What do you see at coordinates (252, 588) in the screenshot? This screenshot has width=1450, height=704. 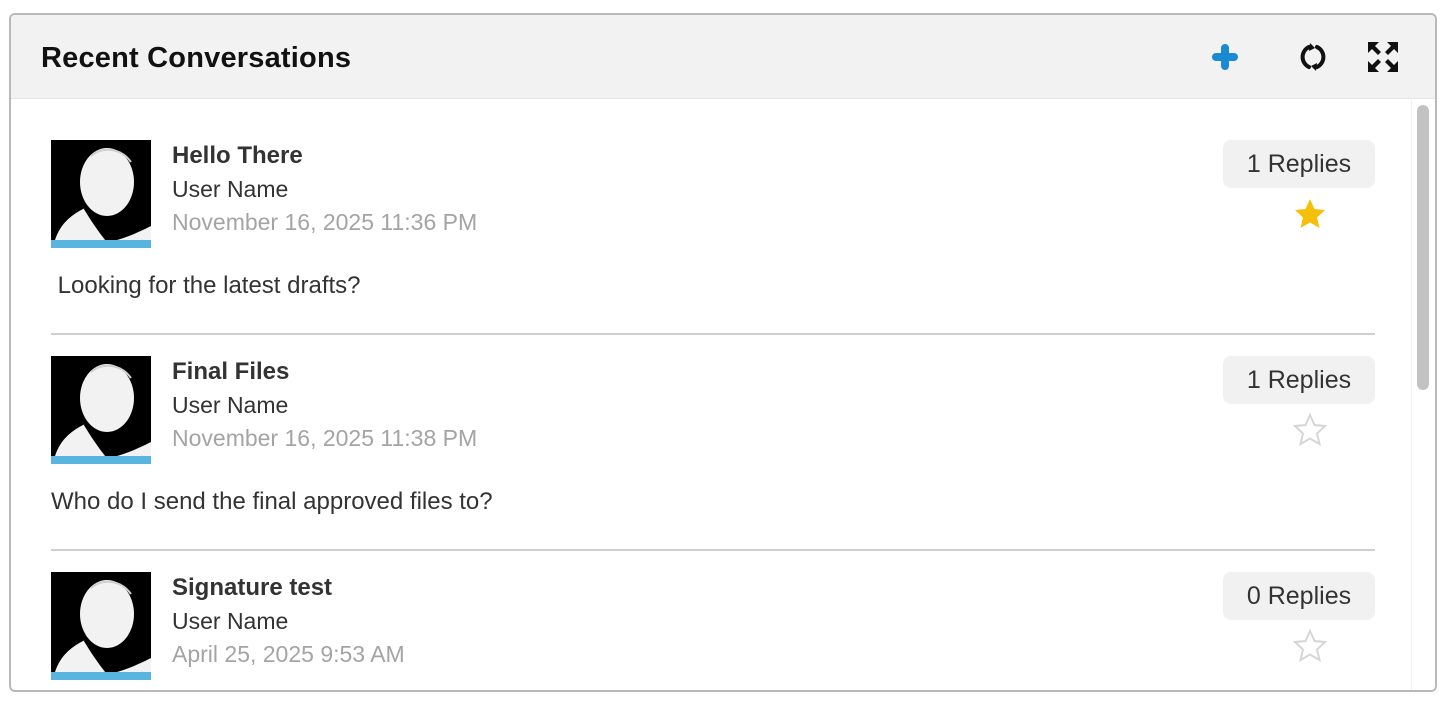 I see `conversation-title: Signature test` at bounding box center [252, 588].